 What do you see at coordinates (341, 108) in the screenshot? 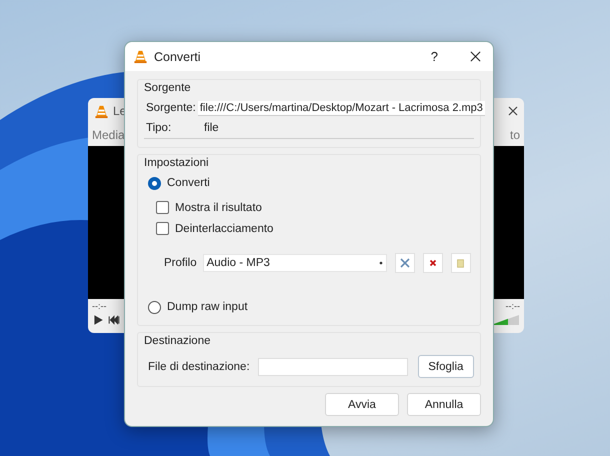
I see `source-path-field: file:///C:/Users/martina/Desktop/Mozart - Lacrimosa 2.mp3` at bounding box center [341, 108].